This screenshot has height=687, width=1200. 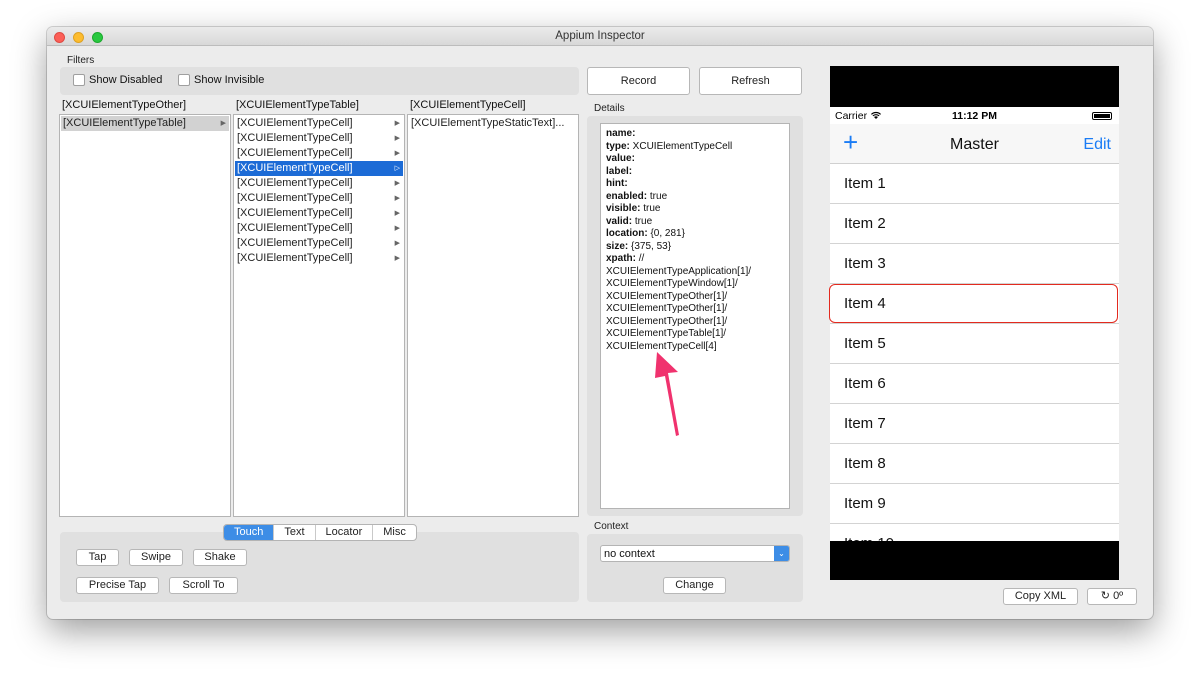 I want to click on list-item: Item 1, so click(x=974, y=184).